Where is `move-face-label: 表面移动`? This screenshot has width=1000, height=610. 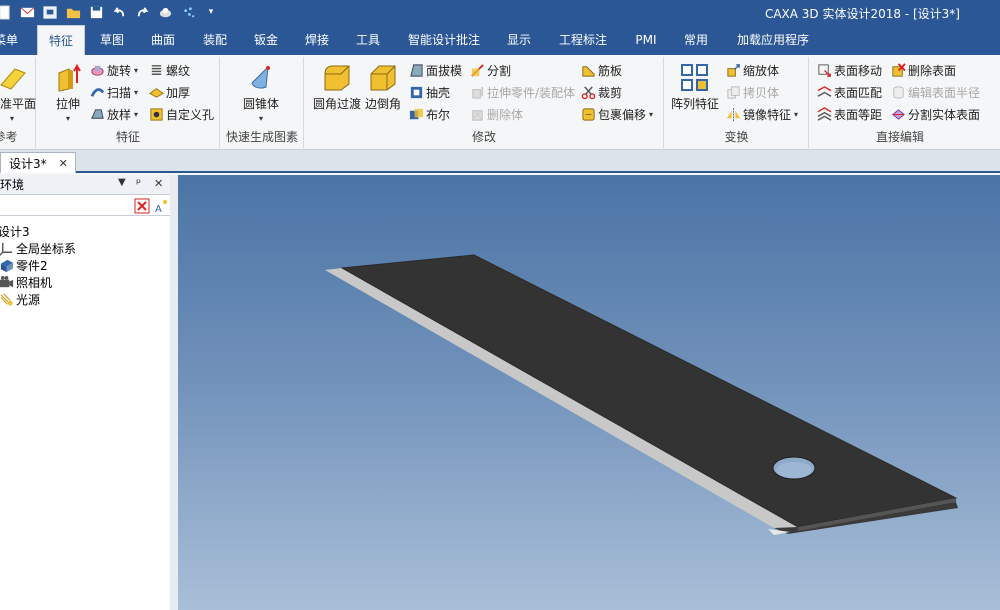
move-face-label: 表面移动 is located at coordinates (858, 70).